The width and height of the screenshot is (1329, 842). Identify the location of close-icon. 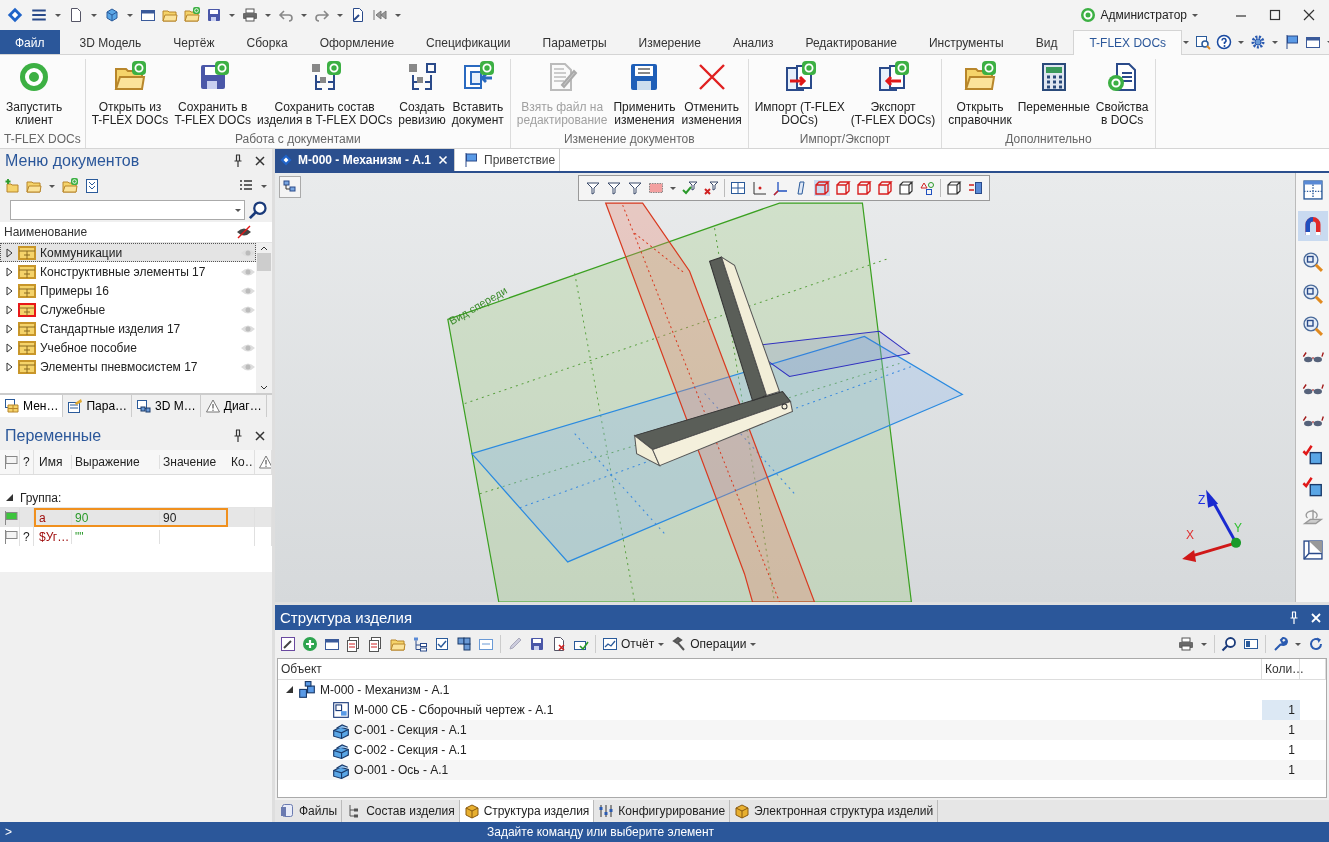
(1309, 15).